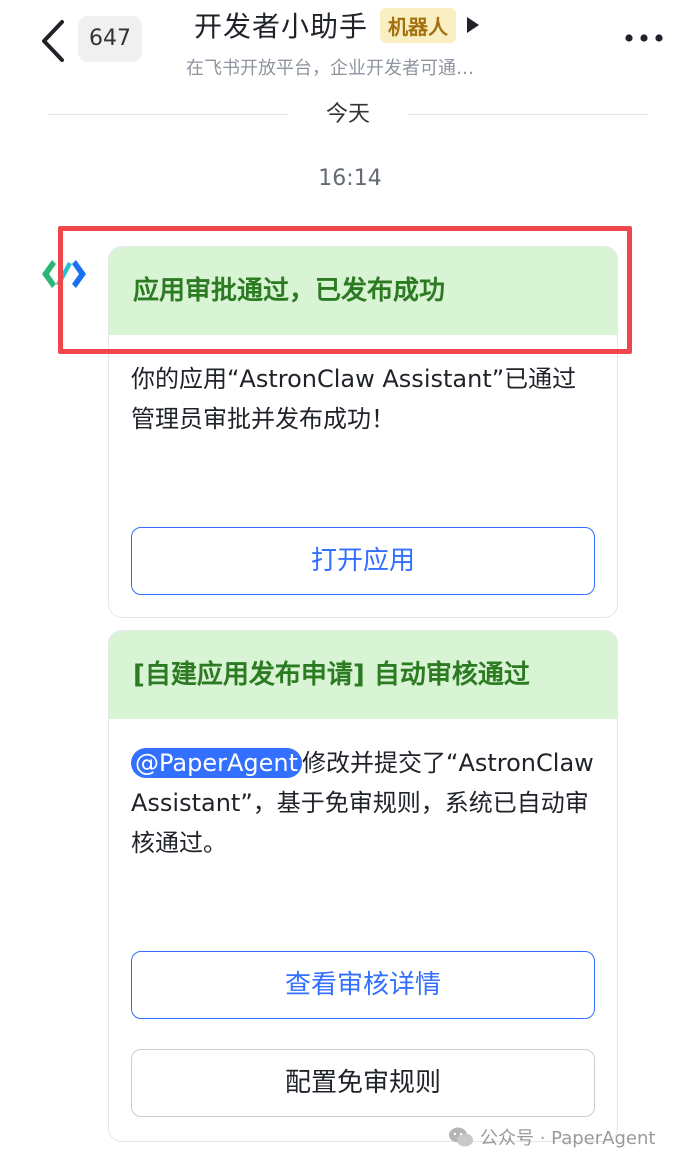 The width and height of the screenshot is (692, 1164). I want to click on unread-count-badge: 647, so click(110, 39).